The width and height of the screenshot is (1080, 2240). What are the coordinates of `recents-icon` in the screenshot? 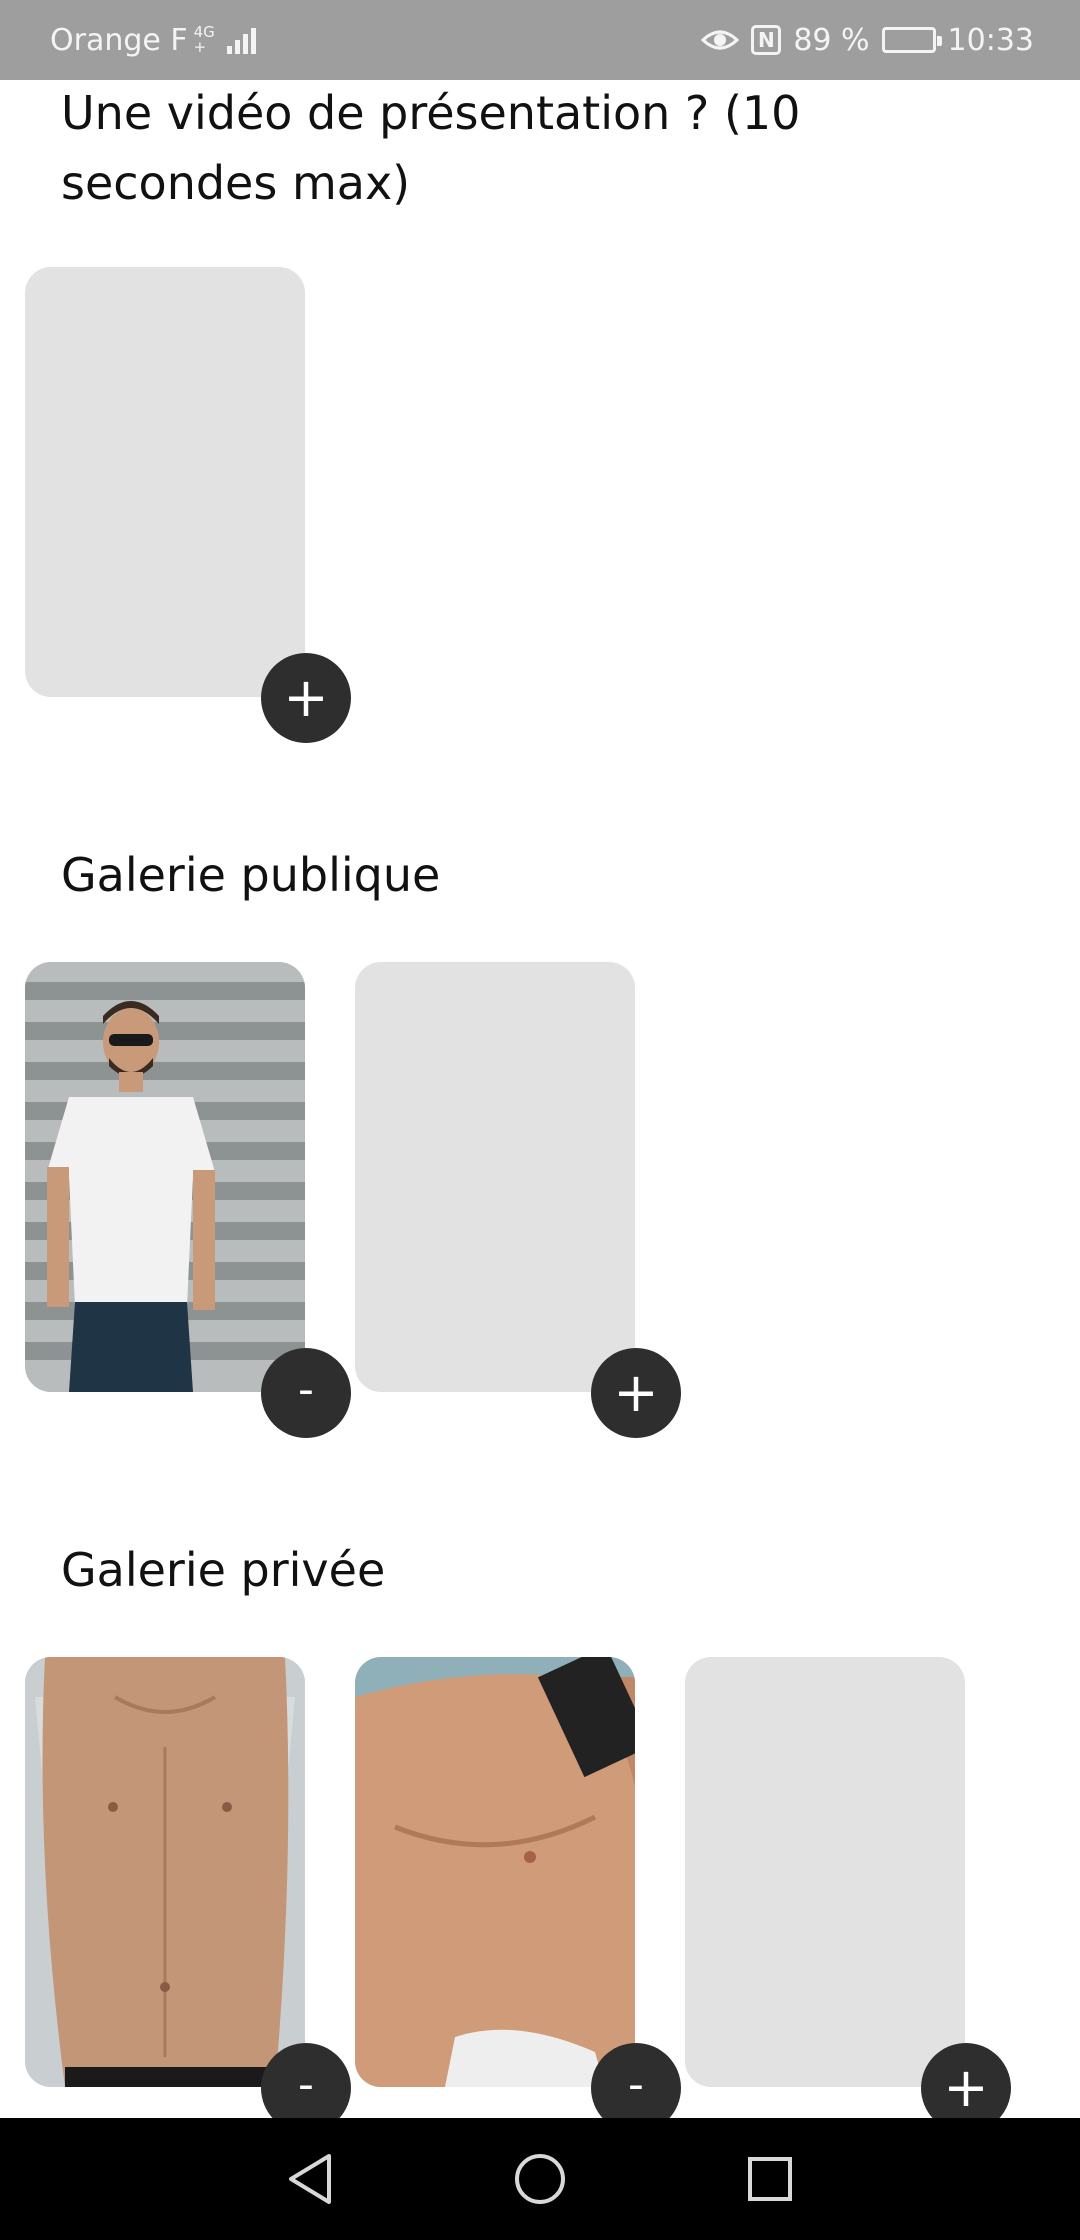 It's located at (770, 2179).